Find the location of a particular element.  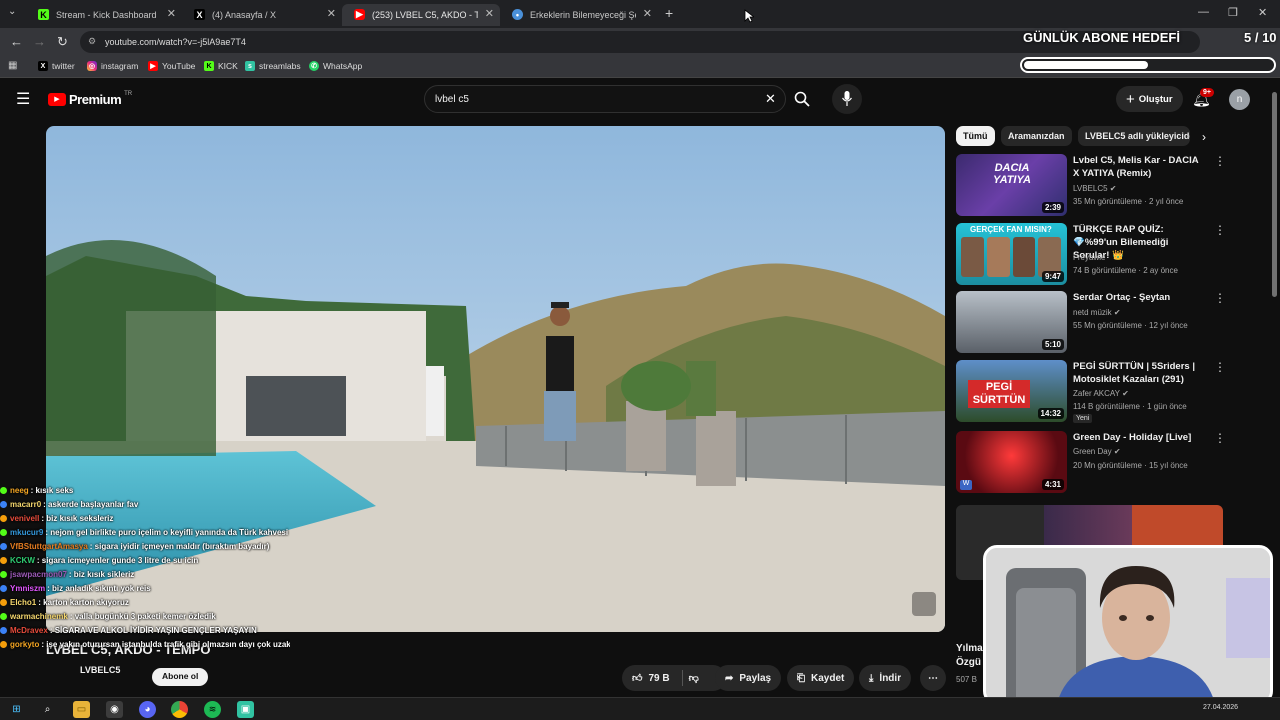

chat-text: : valla bugünkü 3 paketi kemer özledik is located at coordinates (142, 616).